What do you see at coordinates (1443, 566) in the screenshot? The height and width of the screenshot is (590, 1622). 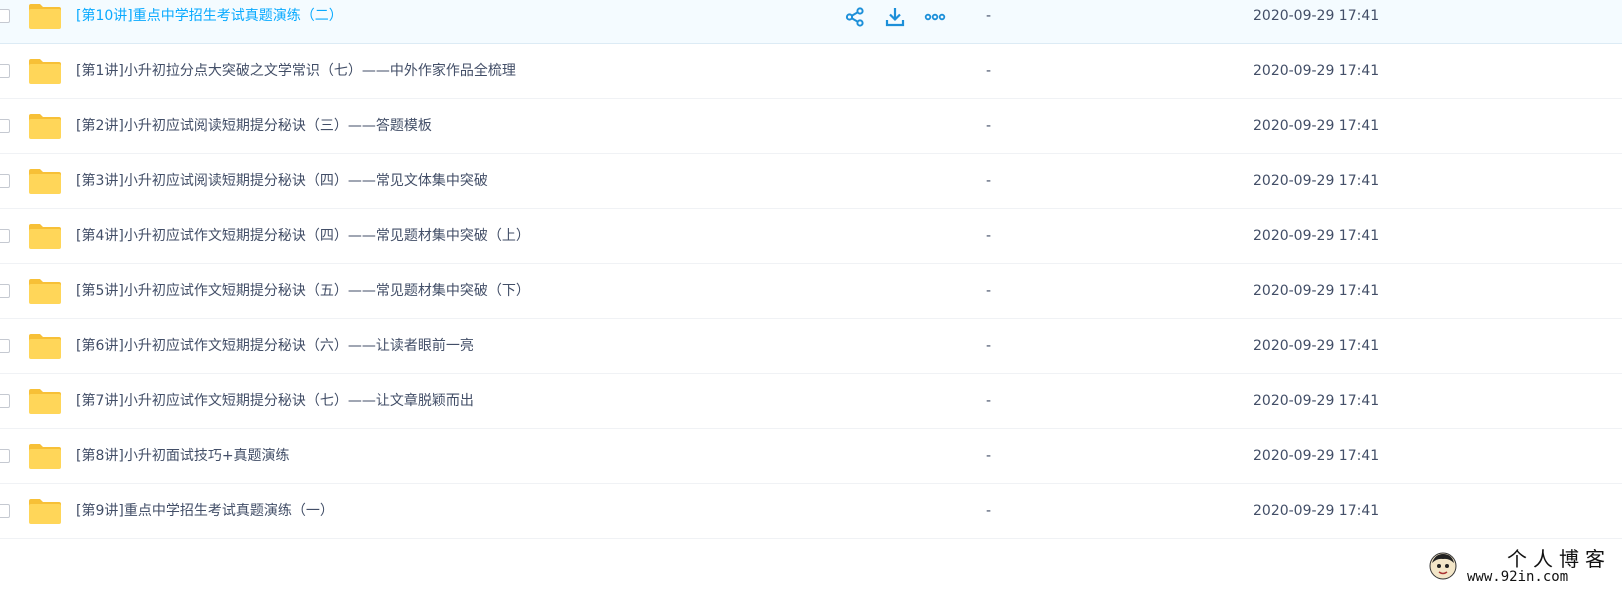 I see `avatar-logo` at bounding box center [1443, 566].